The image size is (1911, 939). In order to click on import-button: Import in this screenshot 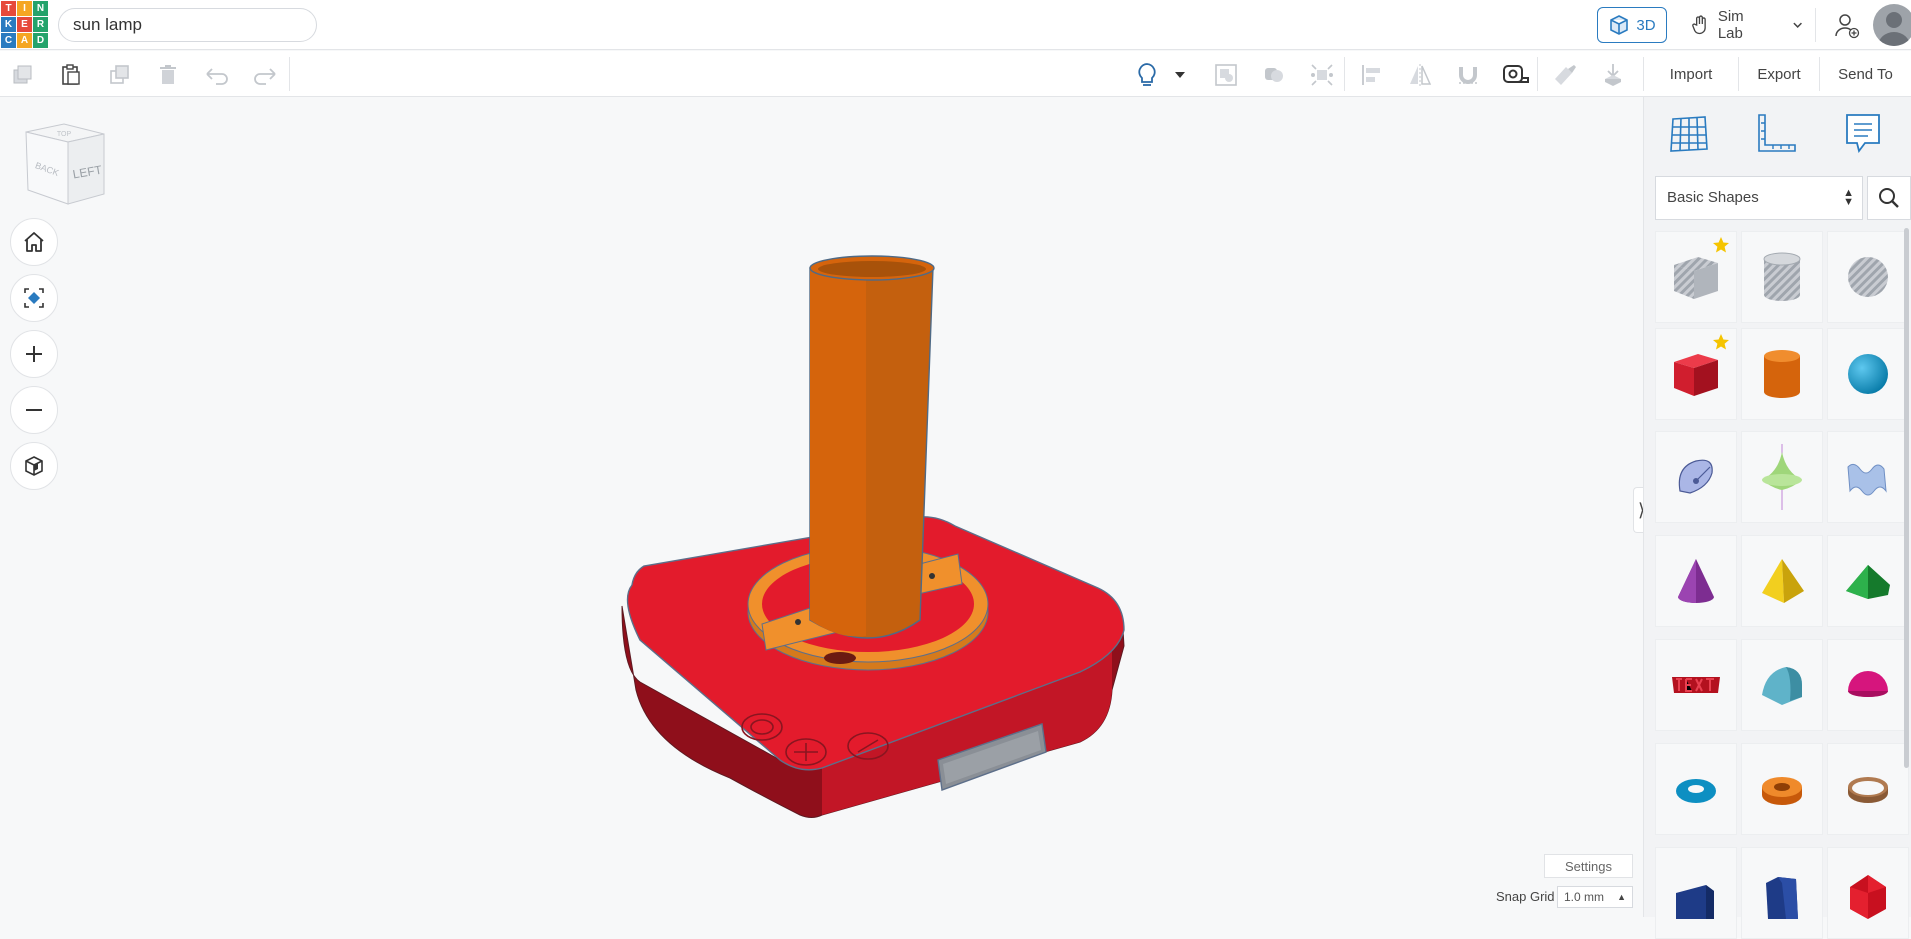, I will do `click(1690, 74)`.